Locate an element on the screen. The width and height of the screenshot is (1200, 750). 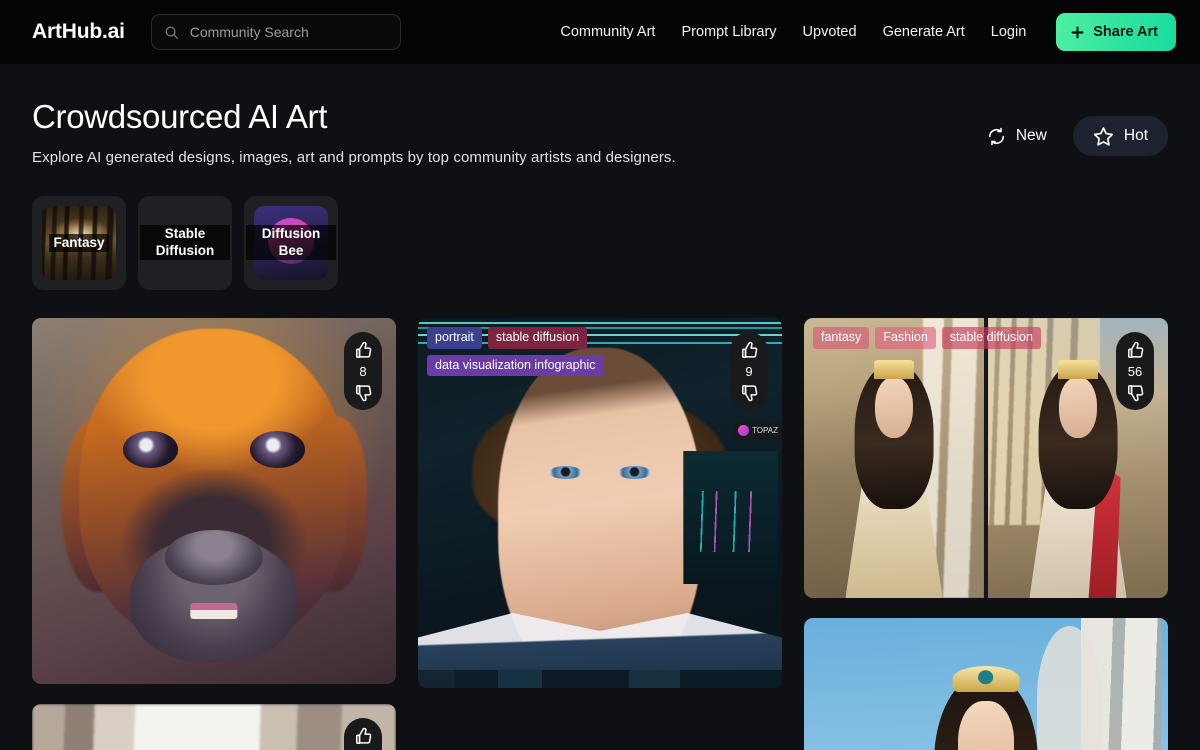
art-card-royal-fashion-pair: fantasy Fashion stable diffusion 56 is located at coordinates (986, 457).